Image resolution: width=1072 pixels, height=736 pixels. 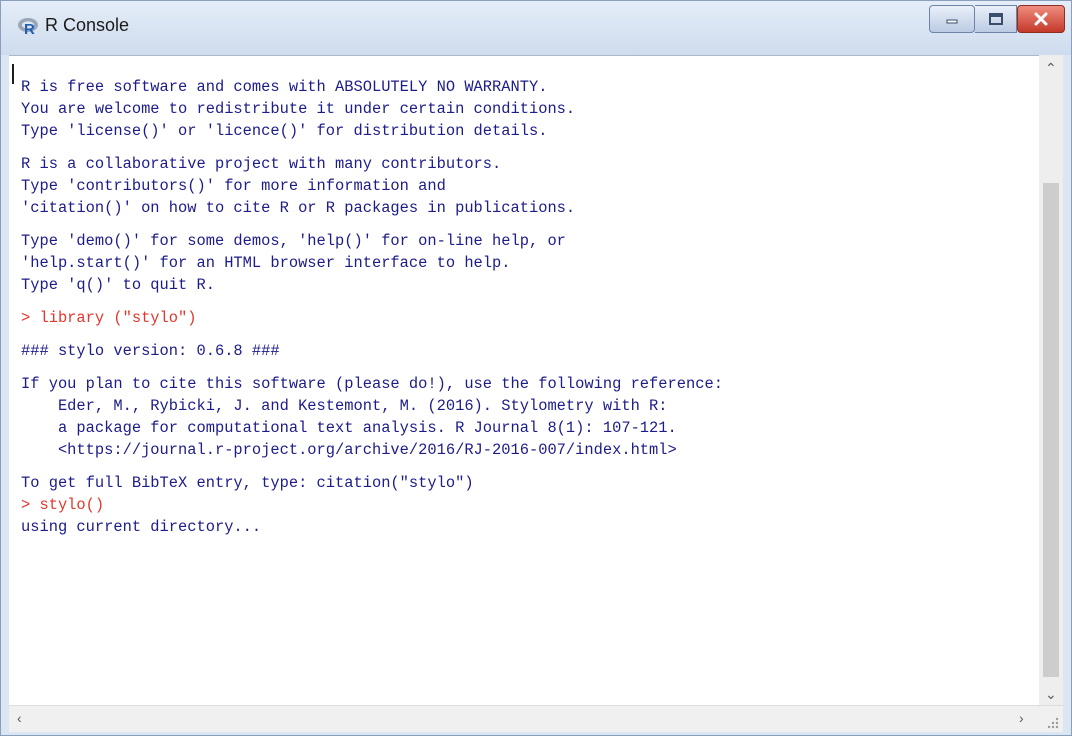 I want to click on console-output-line: Type 'q()' to quit R., so click(x=118, y=285).